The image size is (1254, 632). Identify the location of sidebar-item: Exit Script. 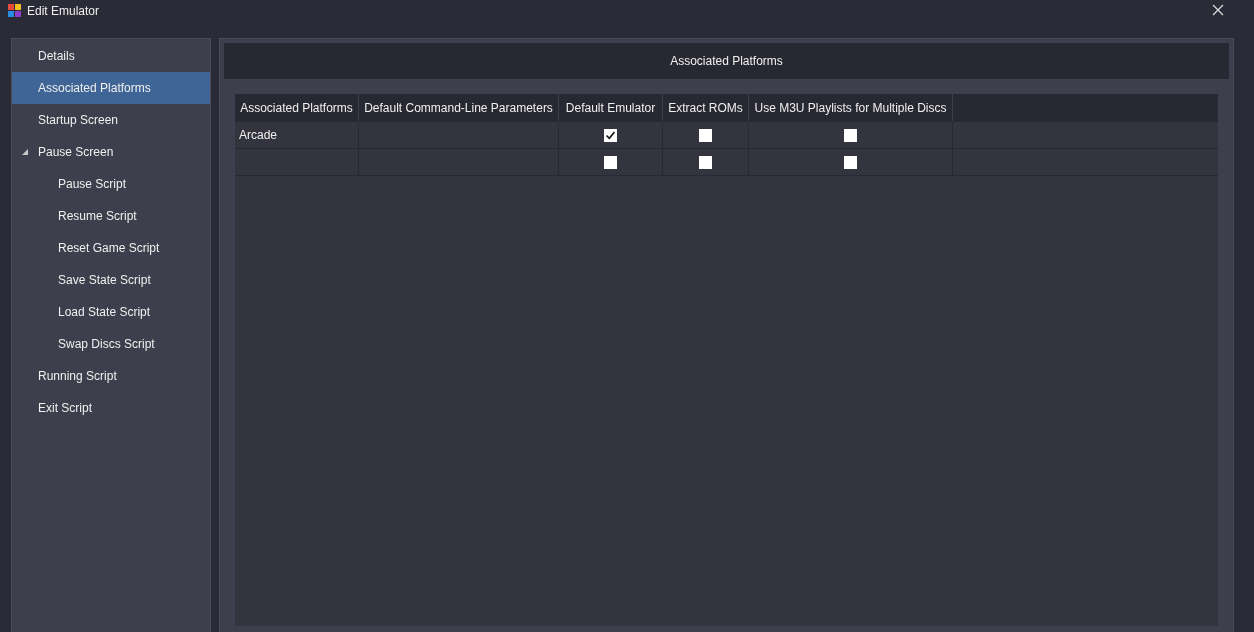
(111, 408).